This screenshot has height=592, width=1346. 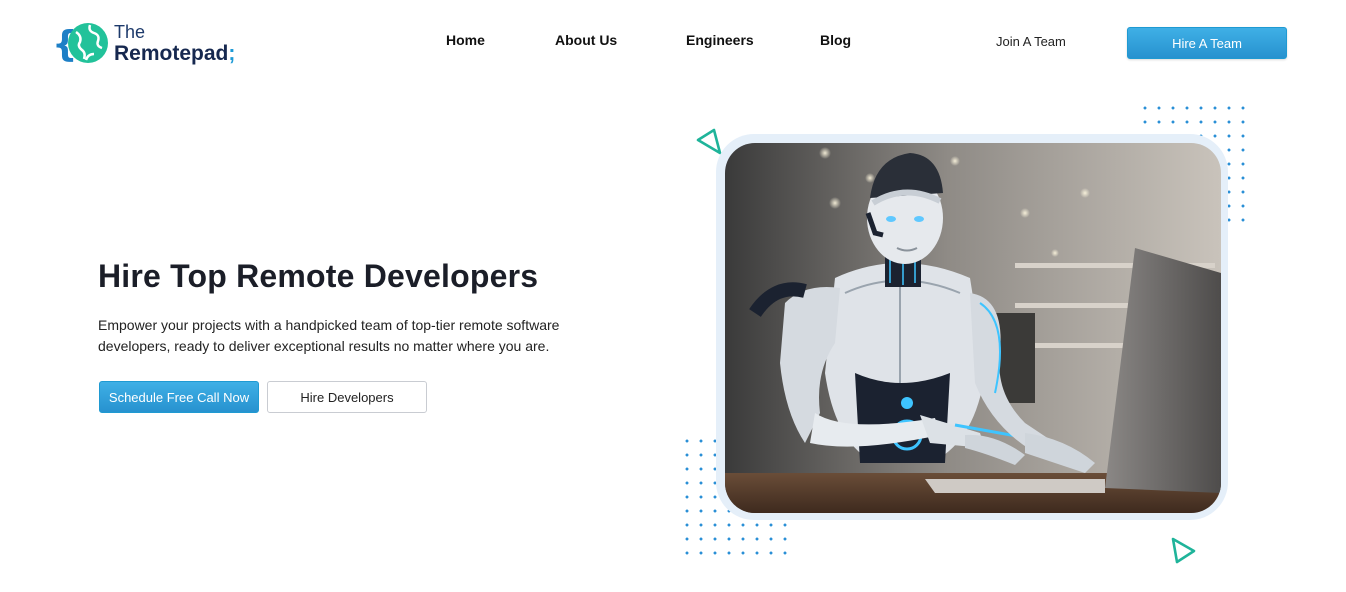 What do you see at coordinates (318, 276) in the screenshot?
I see `hero-title: Hire Top Remote Developers` at bounding box center [318, 276].